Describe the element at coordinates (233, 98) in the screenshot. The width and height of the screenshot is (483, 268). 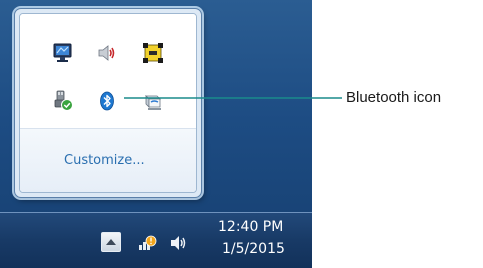
I see `callout-line` at that location.